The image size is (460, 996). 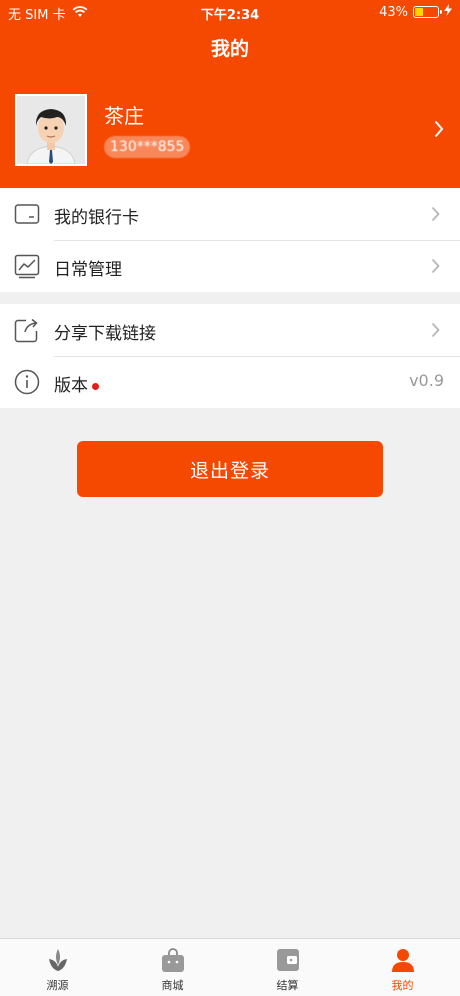 What do you see at coordinates (419, 12) in the screenshot?
I see `battery-fill` at bounding box center [419, 12].